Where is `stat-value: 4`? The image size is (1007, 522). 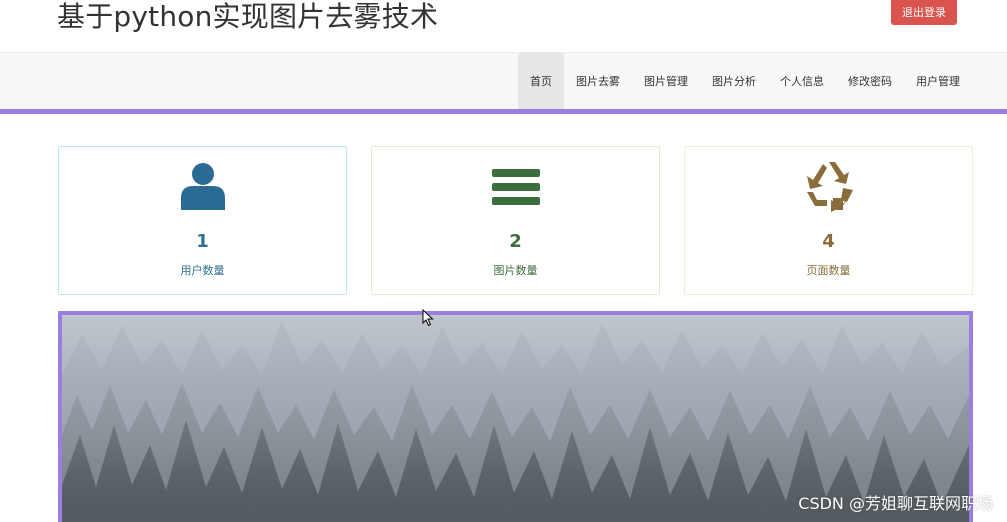 stat-value: 4 is located at coordinates (828, 241).